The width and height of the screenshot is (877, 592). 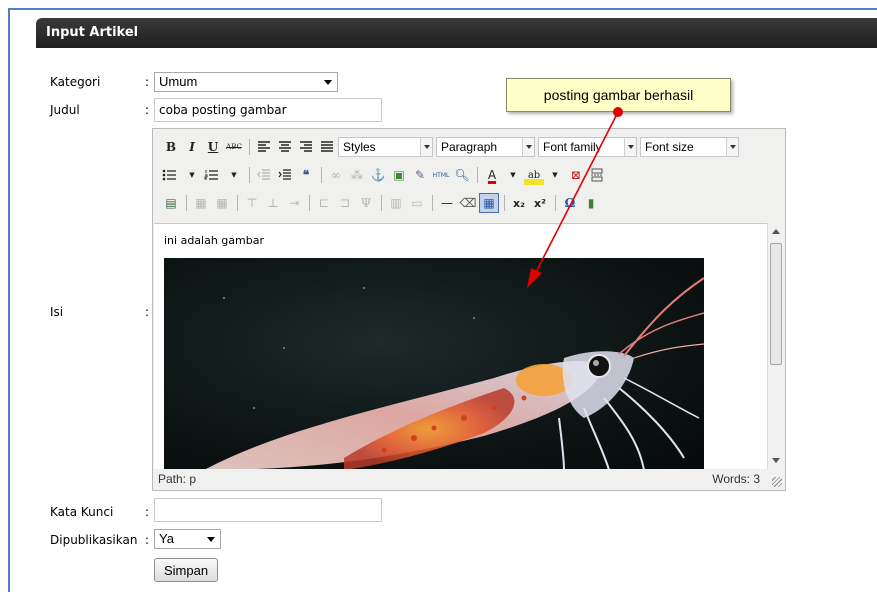 What do you see at coordinates (575, 195) in the screenshot?
I see `annotation-line` at bounding box center [575, 195].